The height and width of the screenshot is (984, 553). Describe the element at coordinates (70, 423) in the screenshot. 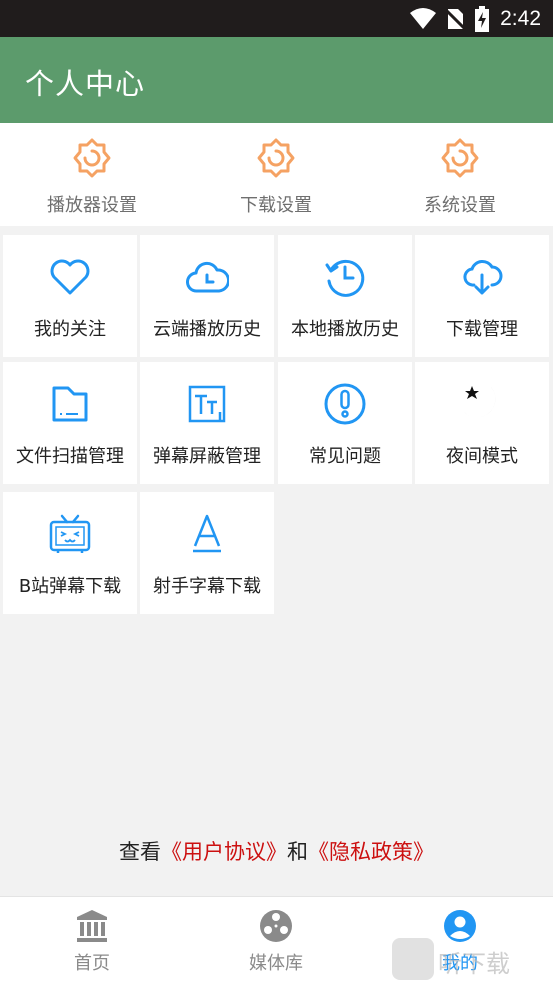

I see `grid-item-file-scan: 文件扫描管理` at that location.